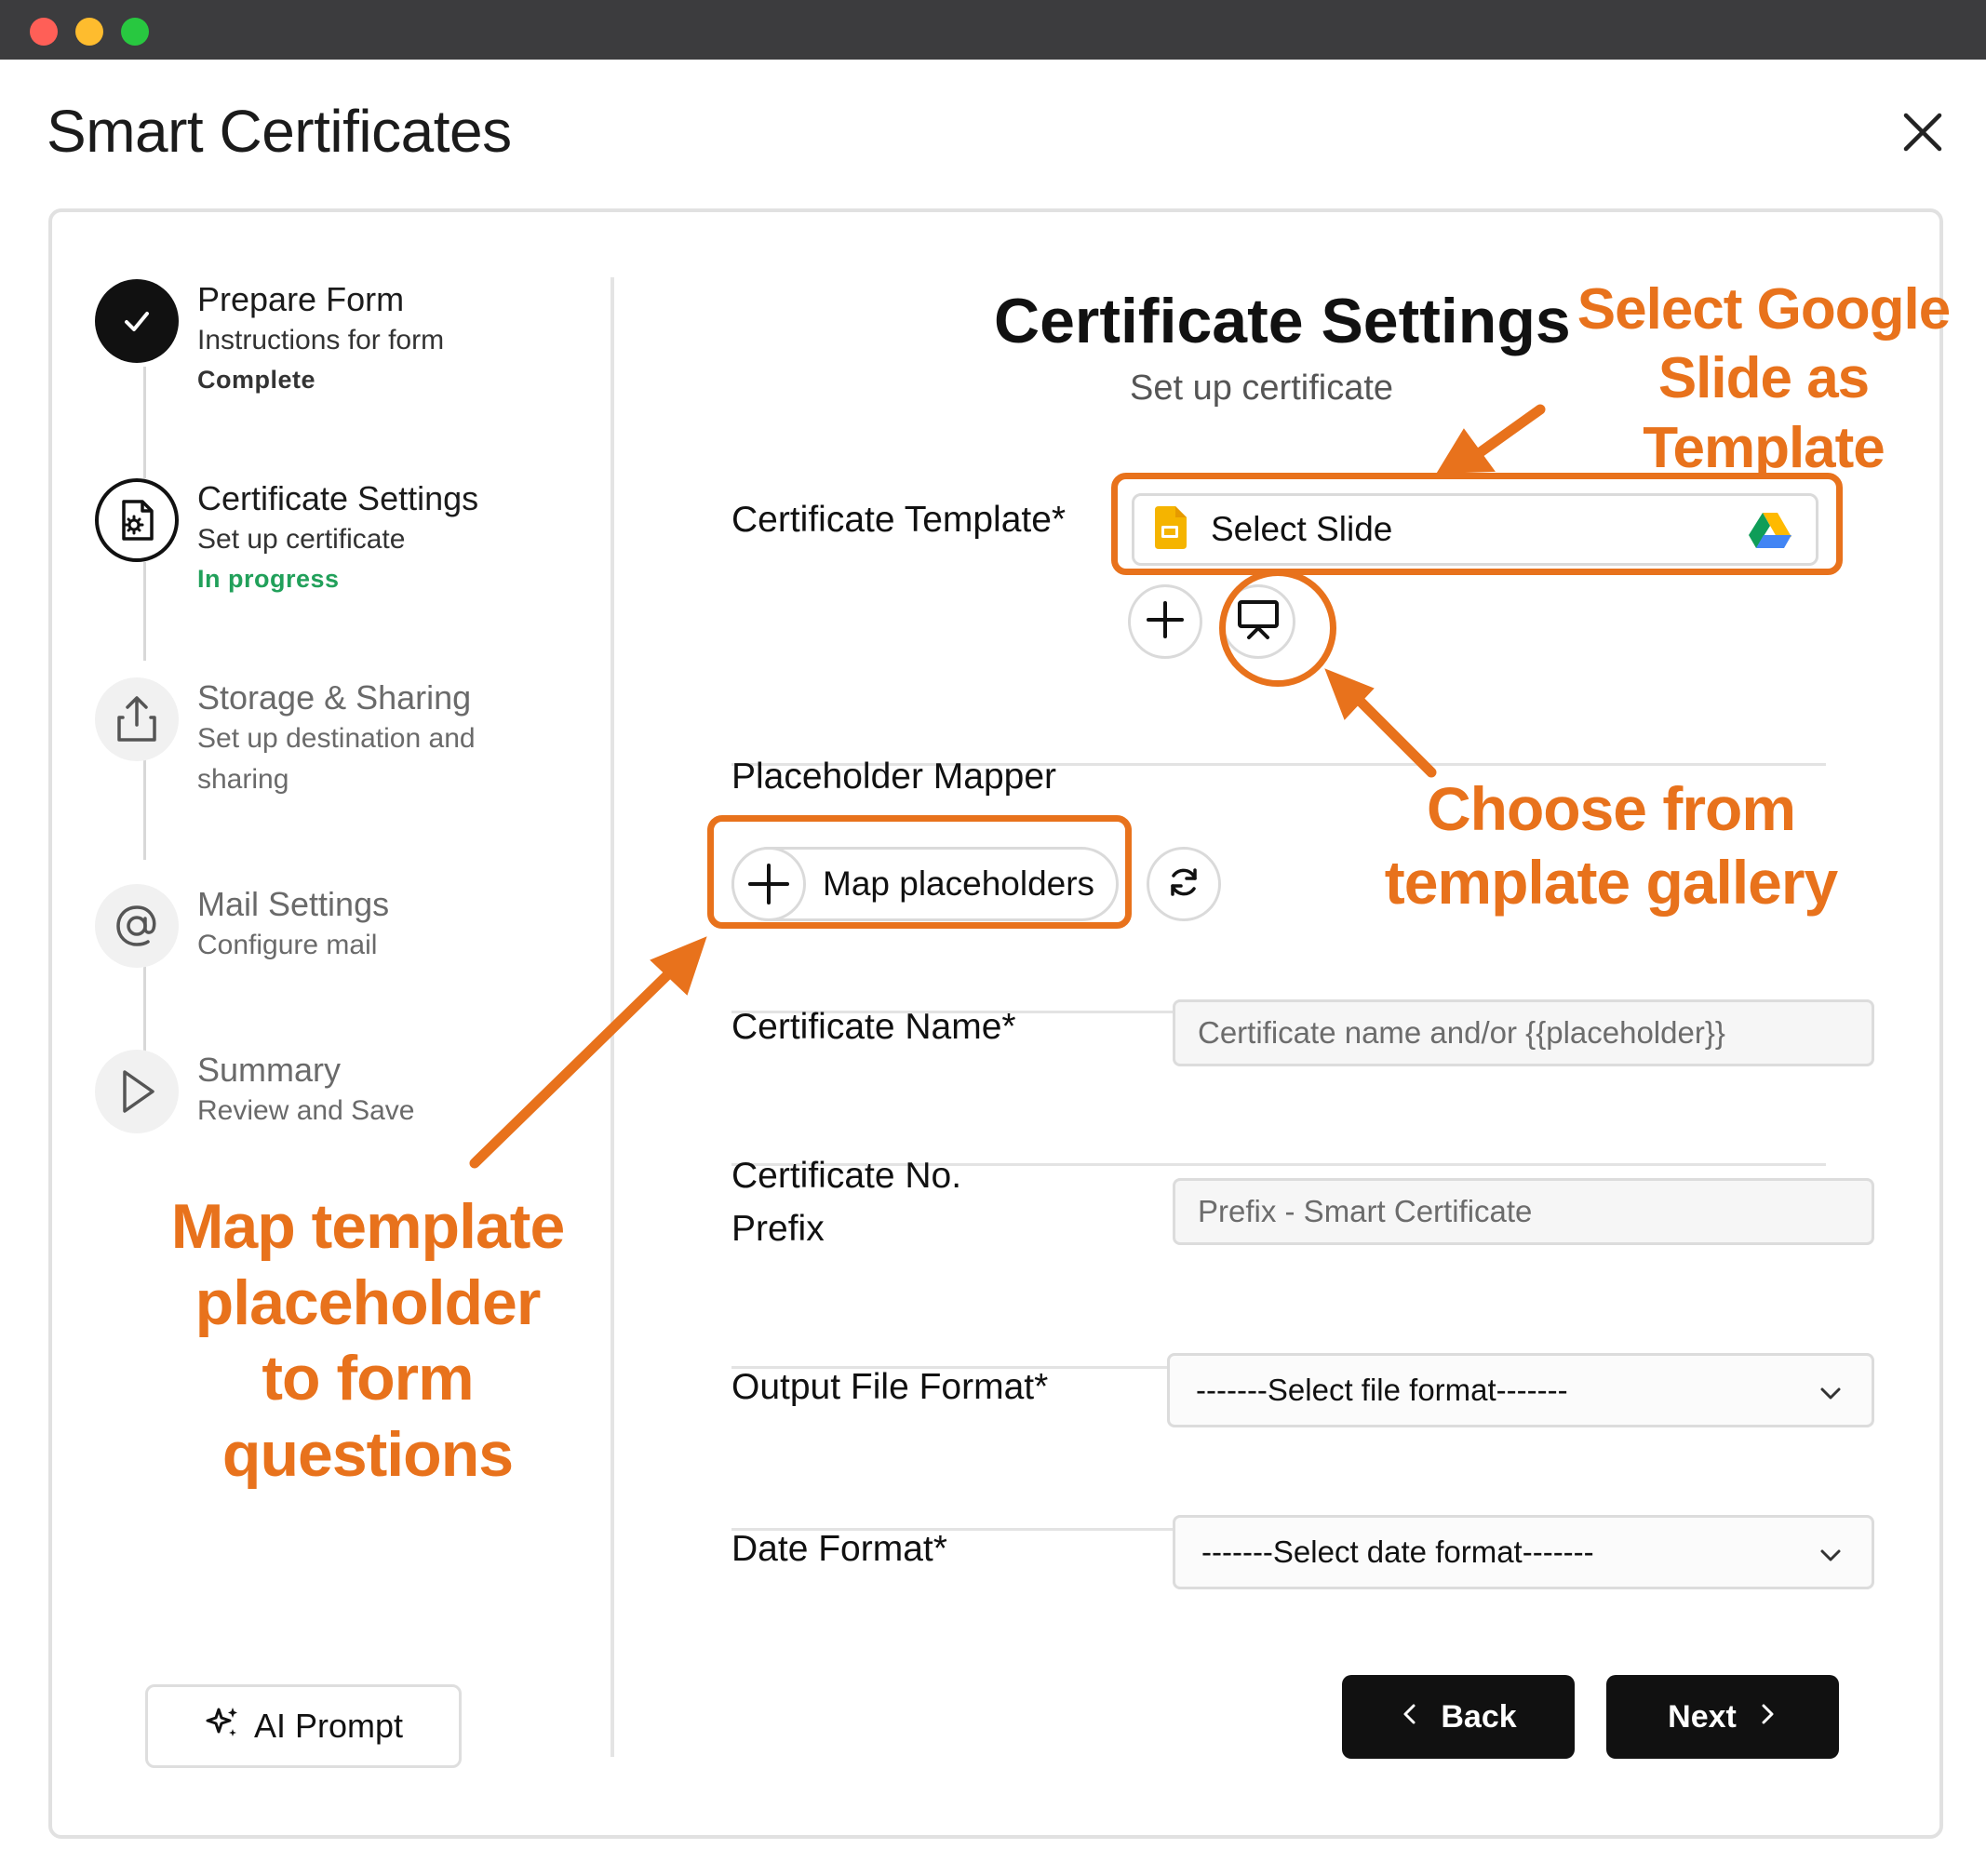 This screenshot has height=1876, width=1986. What do you see at coordinates (572, 1068) in the screenshot?
I see `arrow-to-map-placeholders` at bounding box center [572, 1068].